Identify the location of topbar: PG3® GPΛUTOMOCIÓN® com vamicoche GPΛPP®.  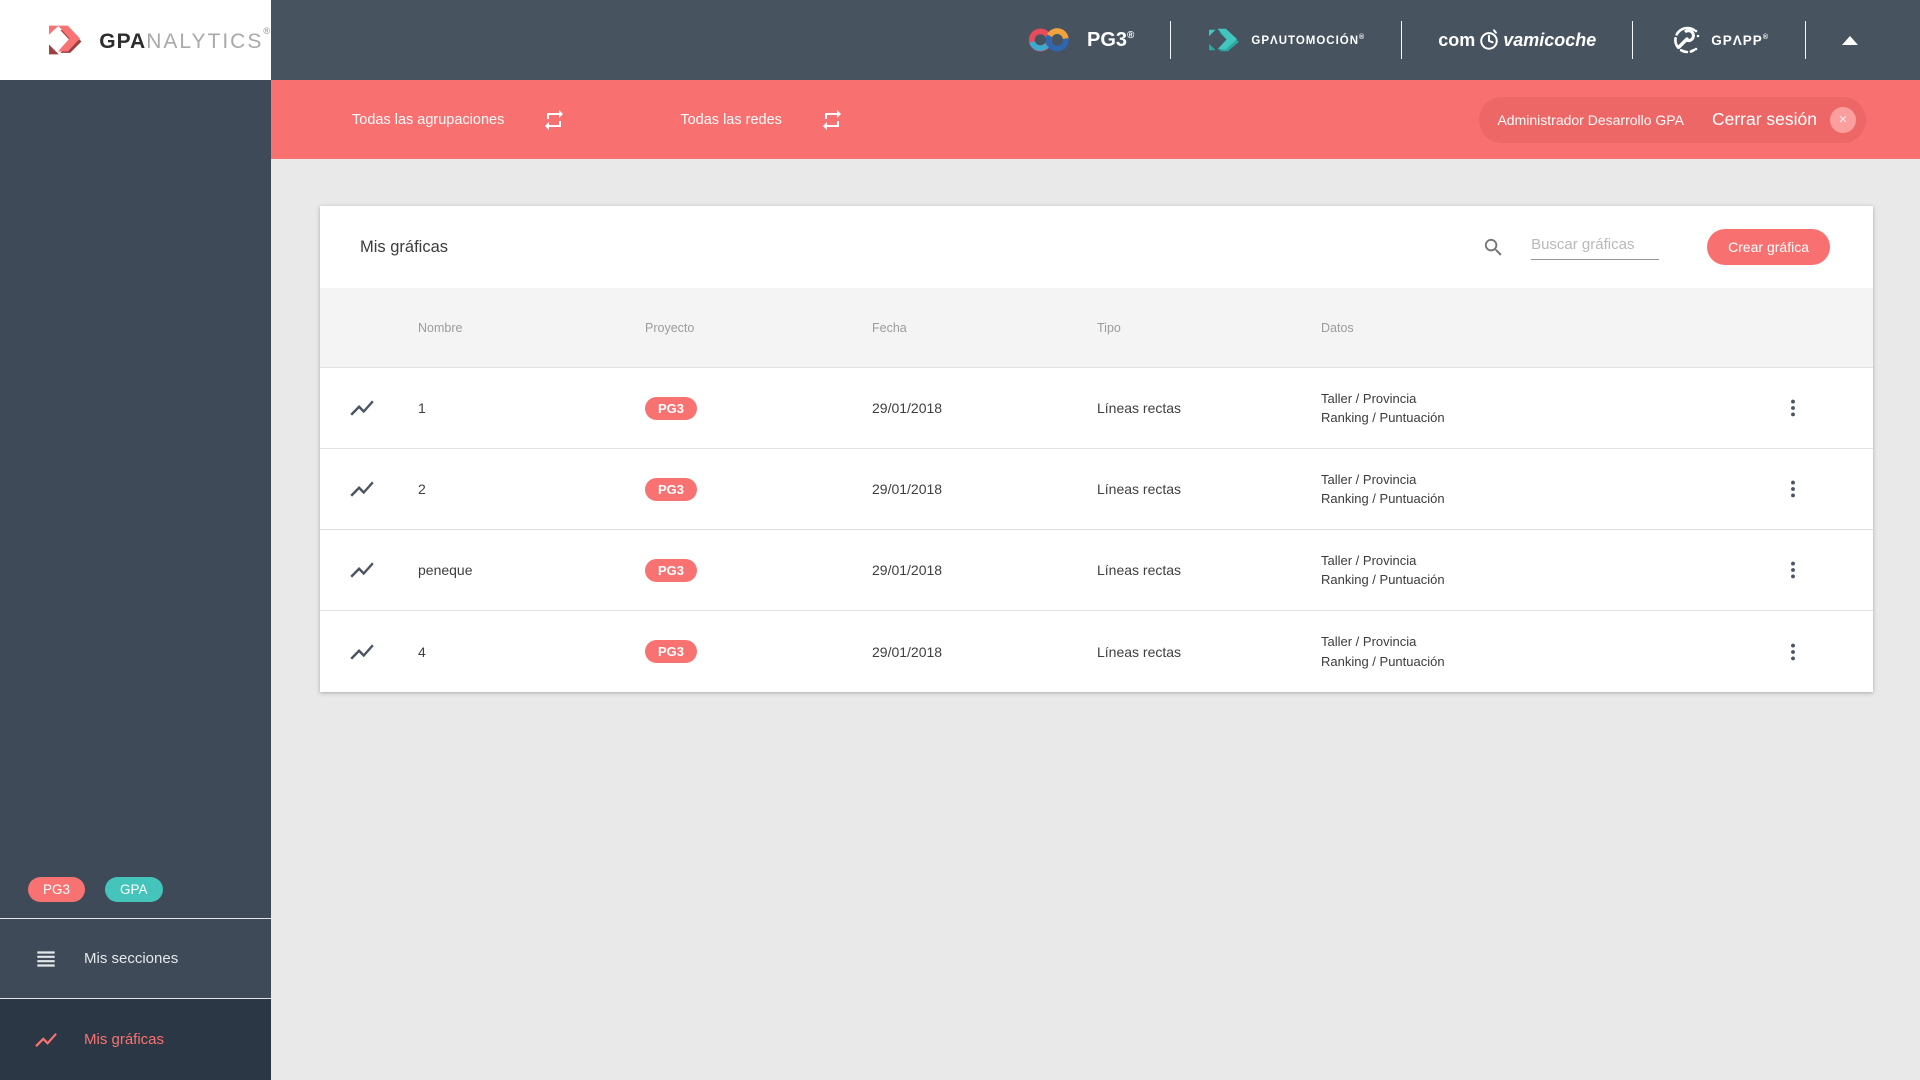
(1095, 40).